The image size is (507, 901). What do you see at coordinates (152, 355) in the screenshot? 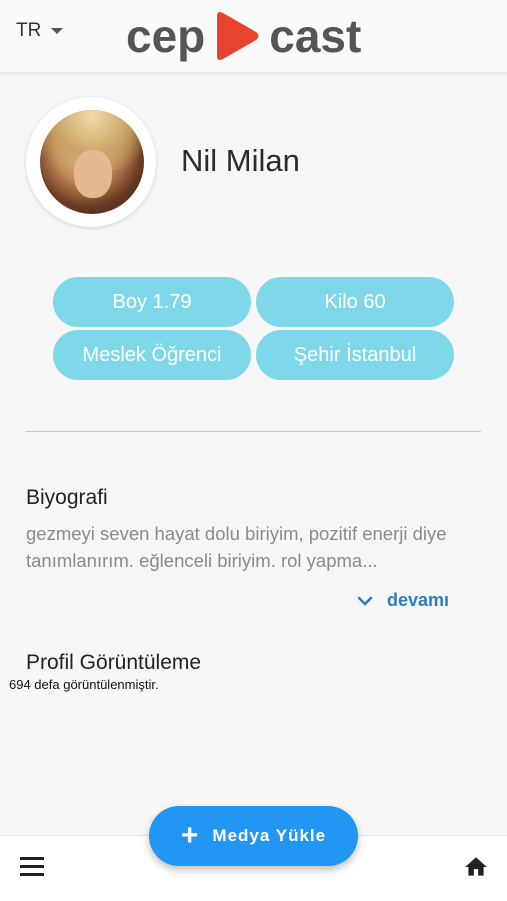
I see `chip-occupation: Meslek Öğrenci` at bounding box center [152, 355].